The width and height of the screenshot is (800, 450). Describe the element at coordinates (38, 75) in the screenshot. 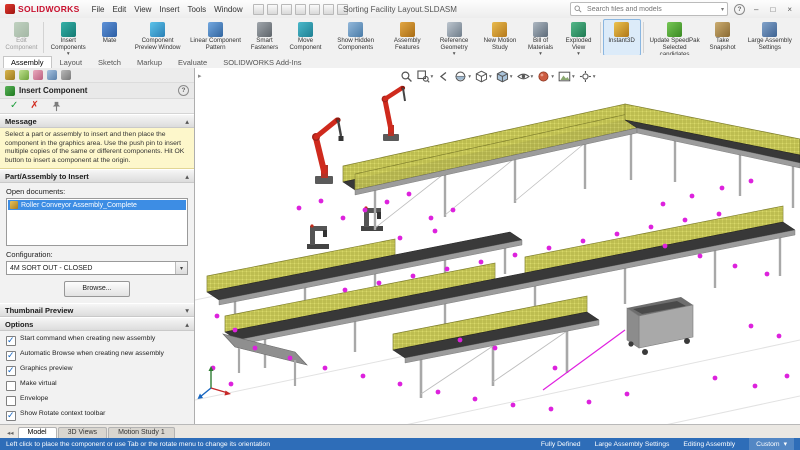

I see `configuration-manager-tab-icon` at that location.